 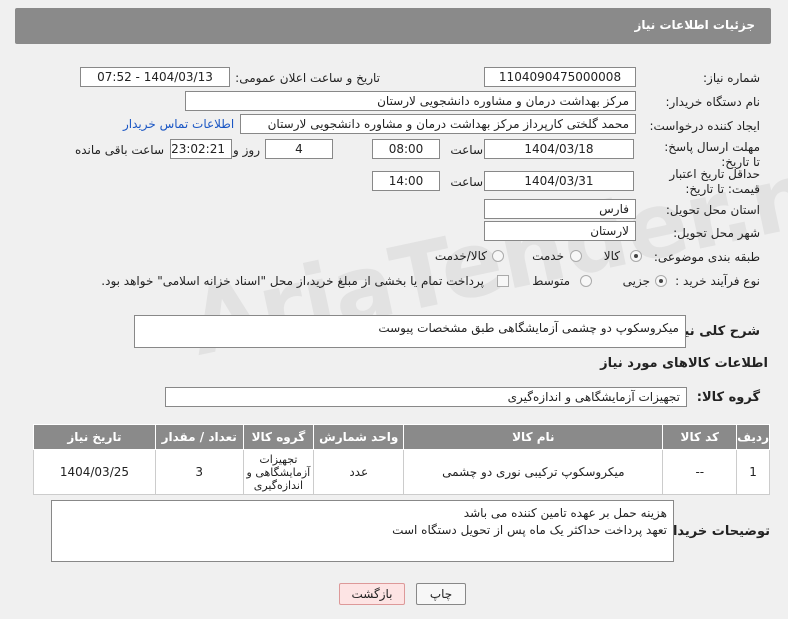 What do you see at coordinates (441, 594) in the screenshot?
I see `print-button: چاپ` at bounding box center [441, 594].